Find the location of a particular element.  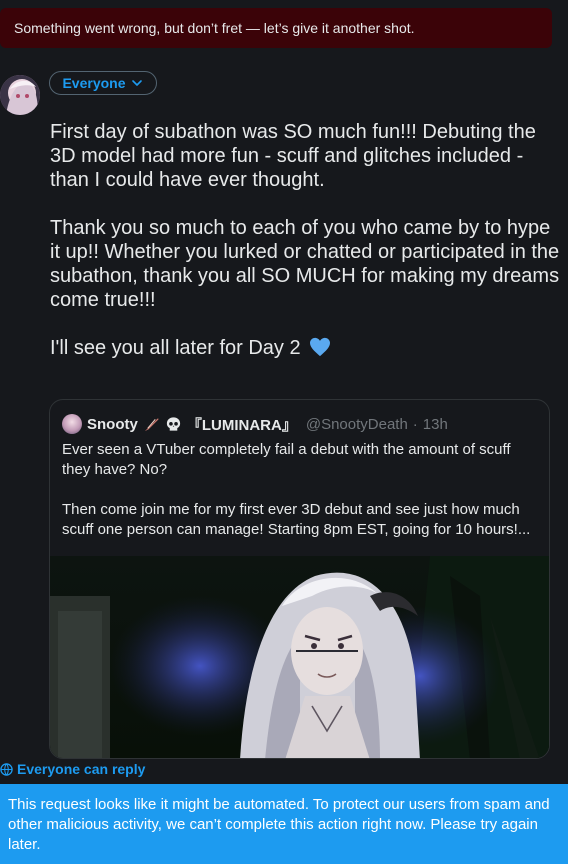

avatar is located at coordinates (20, 95).